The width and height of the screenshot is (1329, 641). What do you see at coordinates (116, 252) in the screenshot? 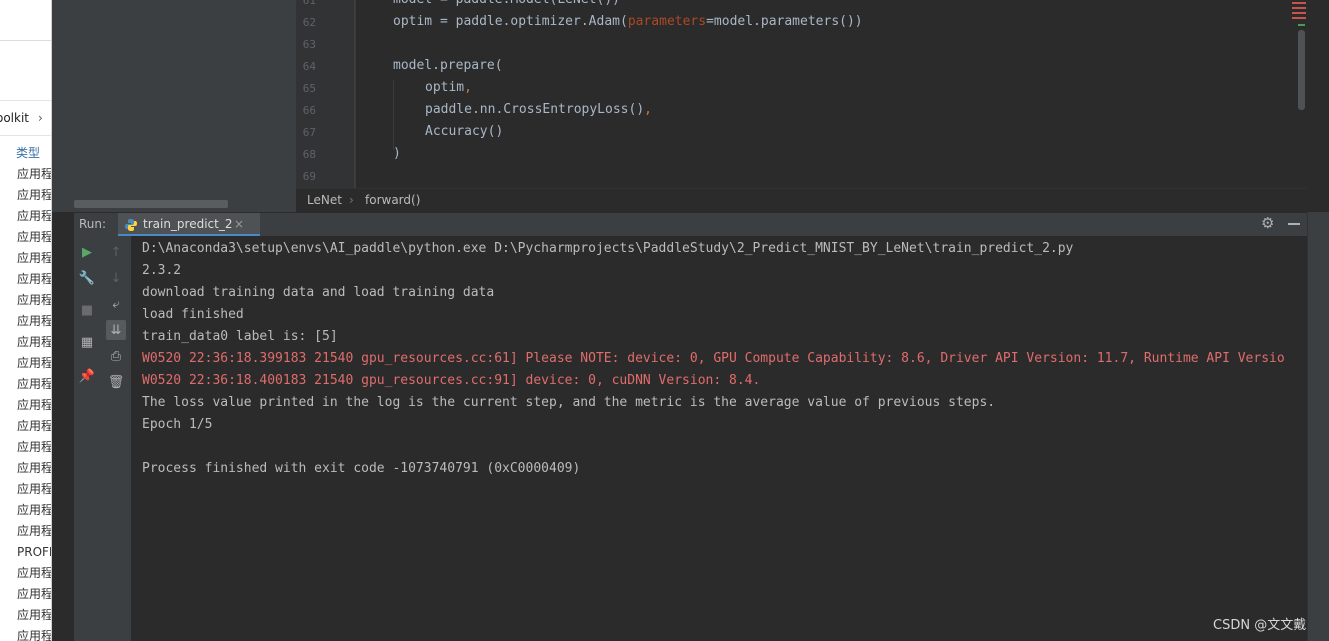
I see `arrow-up-icon: ↑` at bounding box center [116, 252].